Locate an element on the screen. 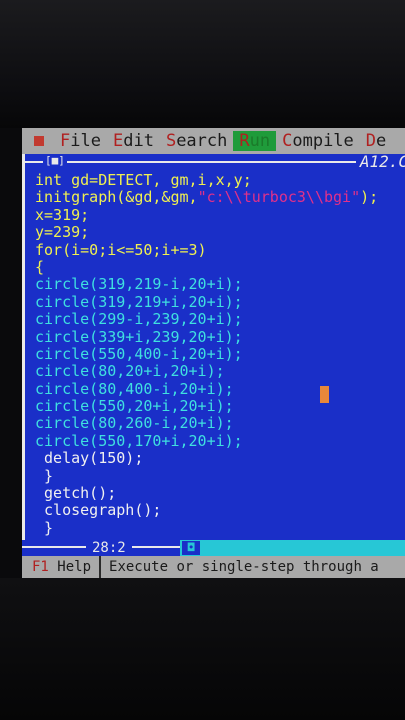 This screenshot has width=405, height=720. code-token: y=239; is located at coordinates (62, 232).